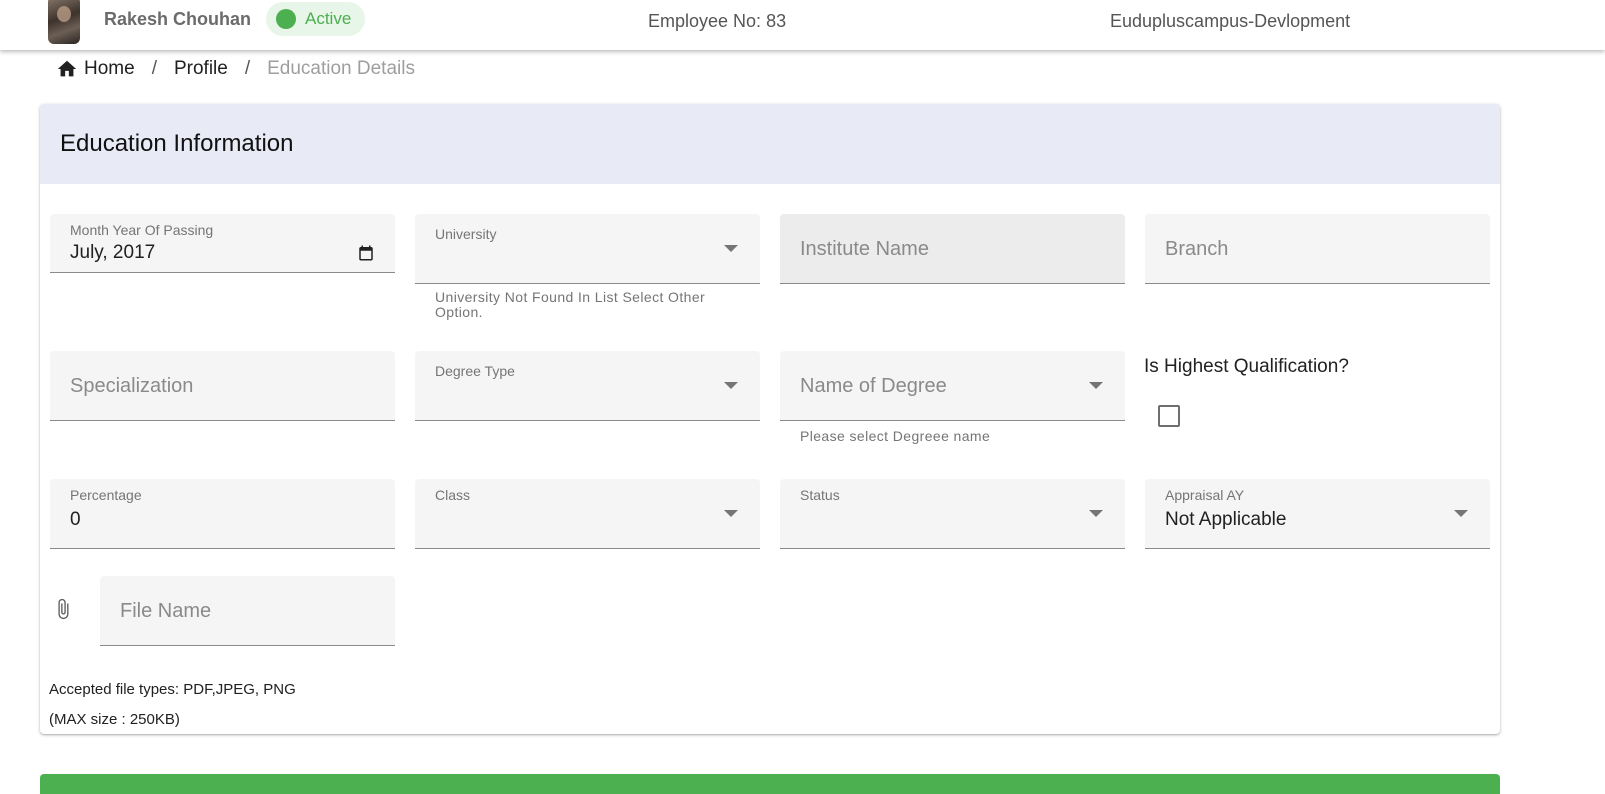 Image resolution: width=1605 pixels, height=794 pixels. What do you see at coordinates (222, 386) in the screenshot?
I see `specialization-input: Specialization` at bounding box center [222, 386].